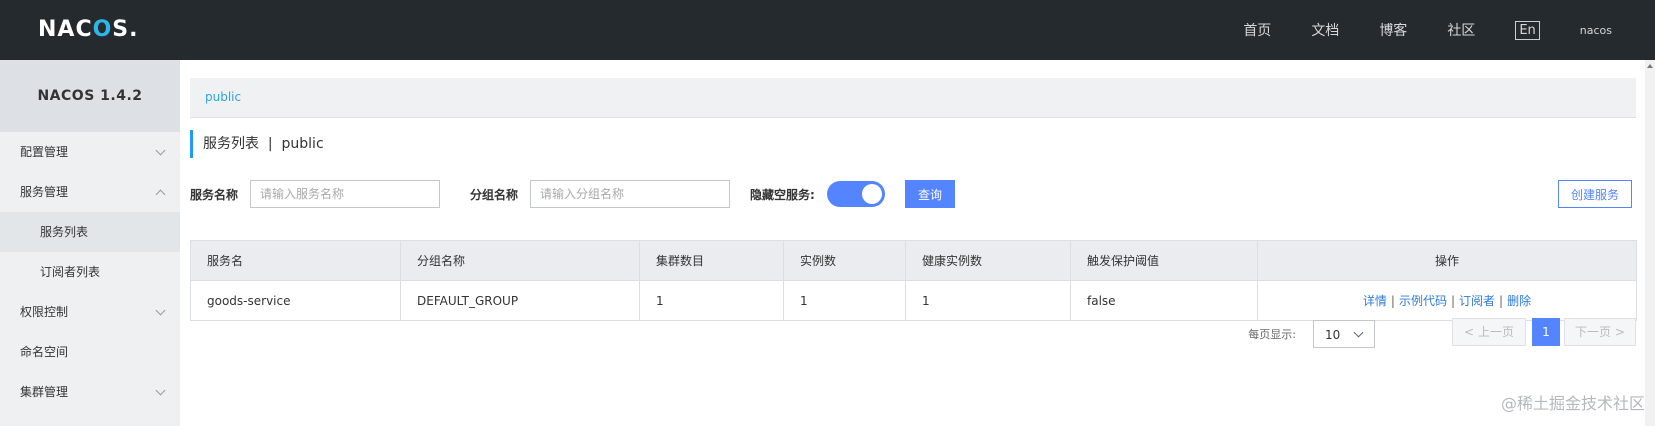 The image size is (1655, 426). I want to click on cell-protect-threshold: false, so click(1164, 300).